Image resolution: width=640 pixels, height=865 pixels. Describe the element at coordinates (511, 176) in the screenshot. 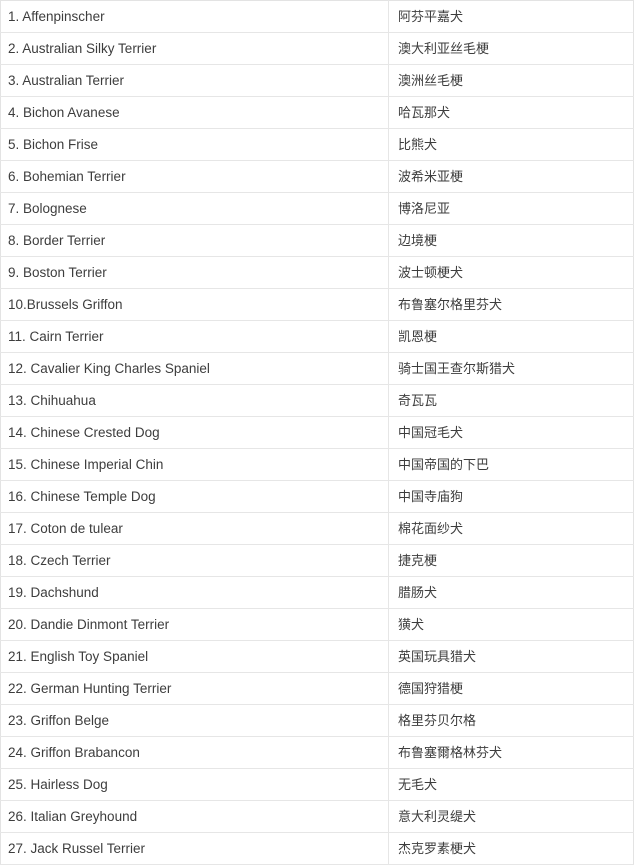

I see `breed-name-chinese: 波希米亚梗` at that location.